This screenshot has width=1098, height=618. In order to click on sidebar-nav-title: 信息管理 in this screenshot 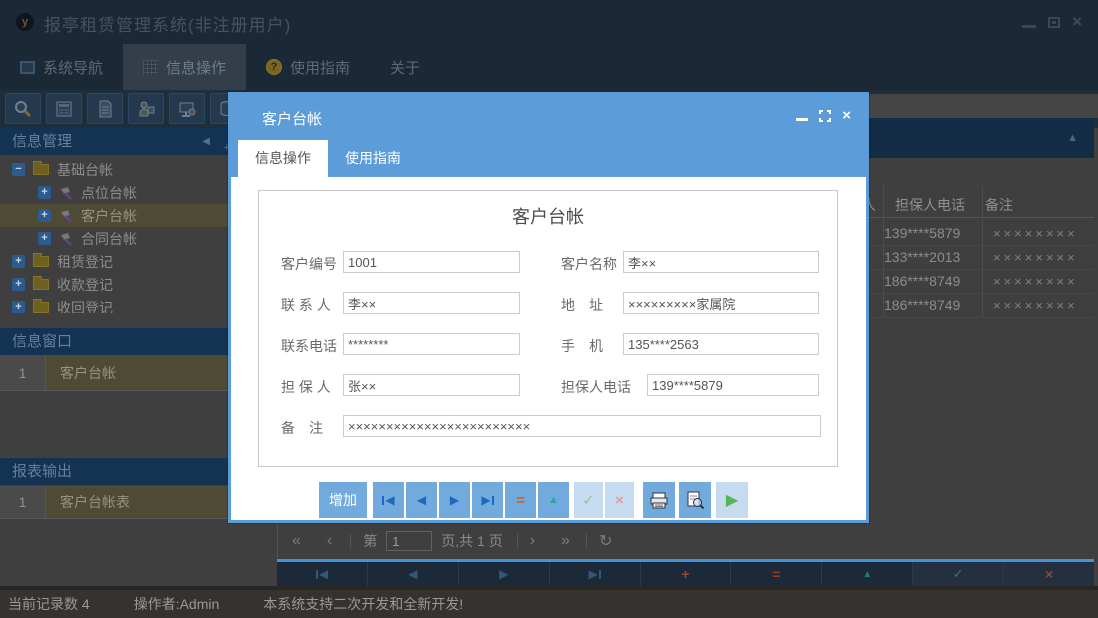, I will do `click(42, 141)`.